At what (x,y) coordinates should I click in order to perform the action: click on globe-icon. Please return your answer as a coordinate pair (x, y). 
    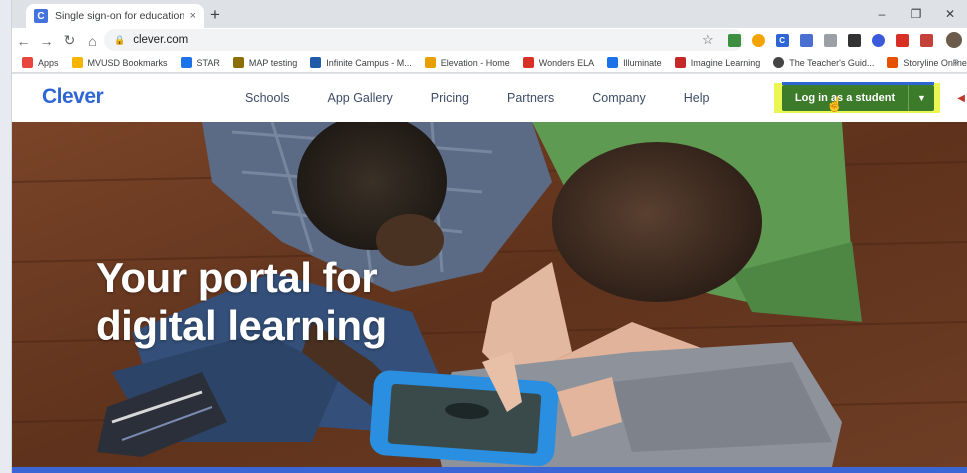
    Looking at the image, I should click on (779, 62).